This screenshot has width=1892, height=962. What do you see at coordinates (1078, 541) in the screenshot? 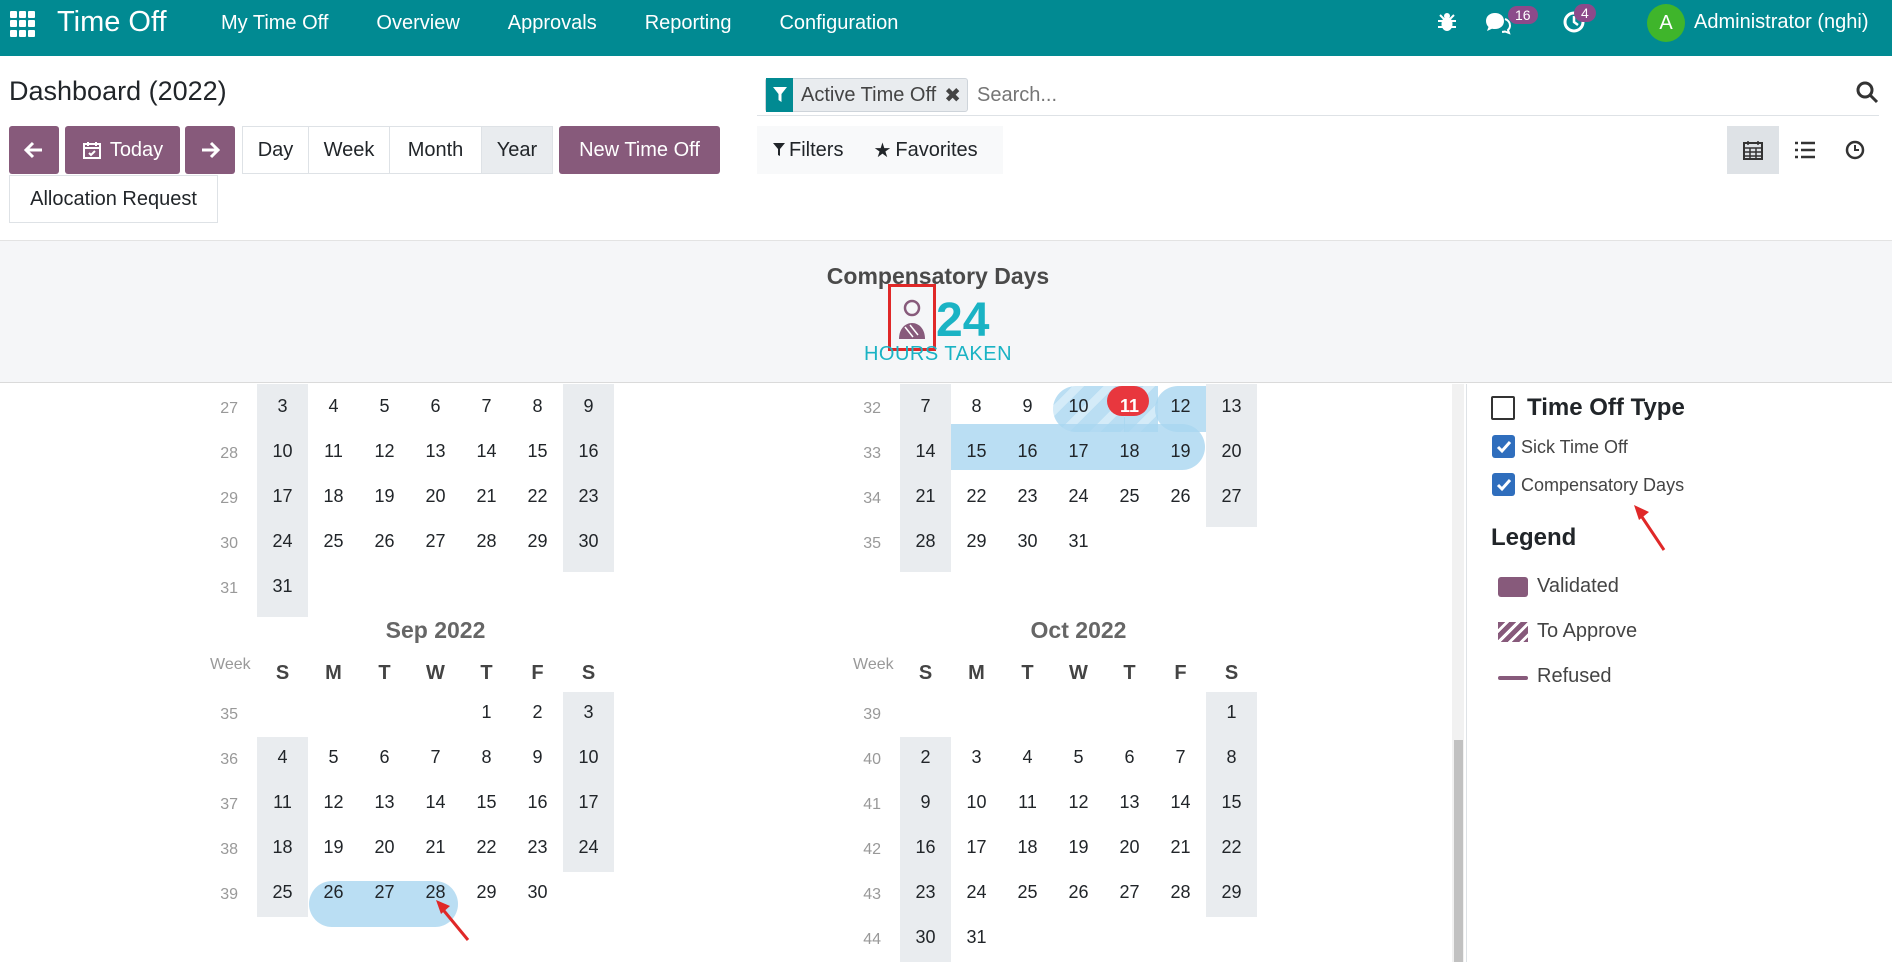
I see `calendar-day: 31` at bounding box center [1078, 541].